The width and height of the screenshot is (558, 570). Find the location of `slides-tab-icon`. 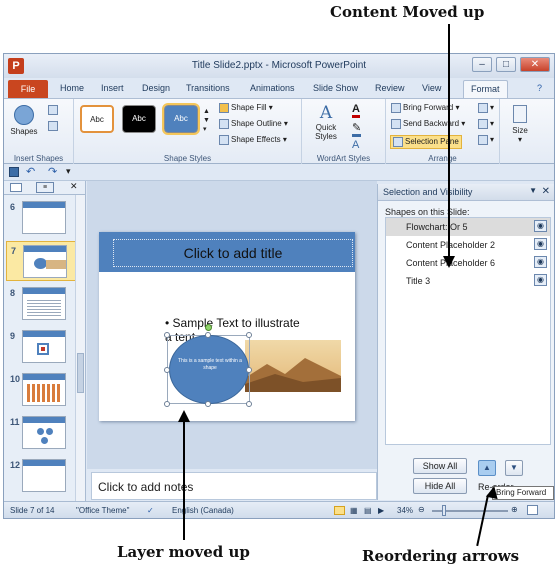

slides-tab-icon is located at coordinates (16, 187).